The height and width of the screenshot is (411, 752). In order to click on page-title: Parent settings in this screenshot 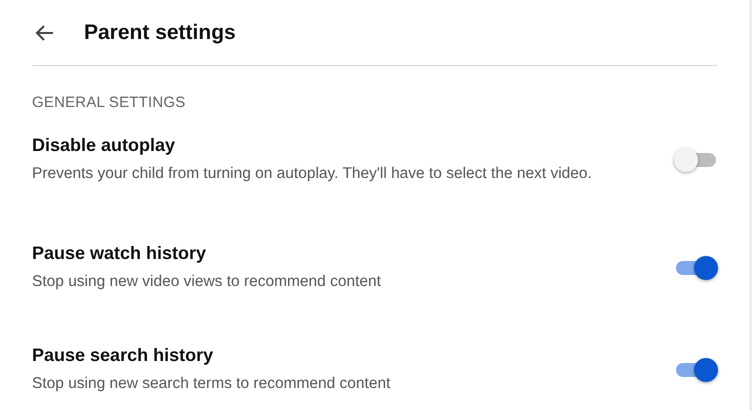, I will do `click(160, 32)`.